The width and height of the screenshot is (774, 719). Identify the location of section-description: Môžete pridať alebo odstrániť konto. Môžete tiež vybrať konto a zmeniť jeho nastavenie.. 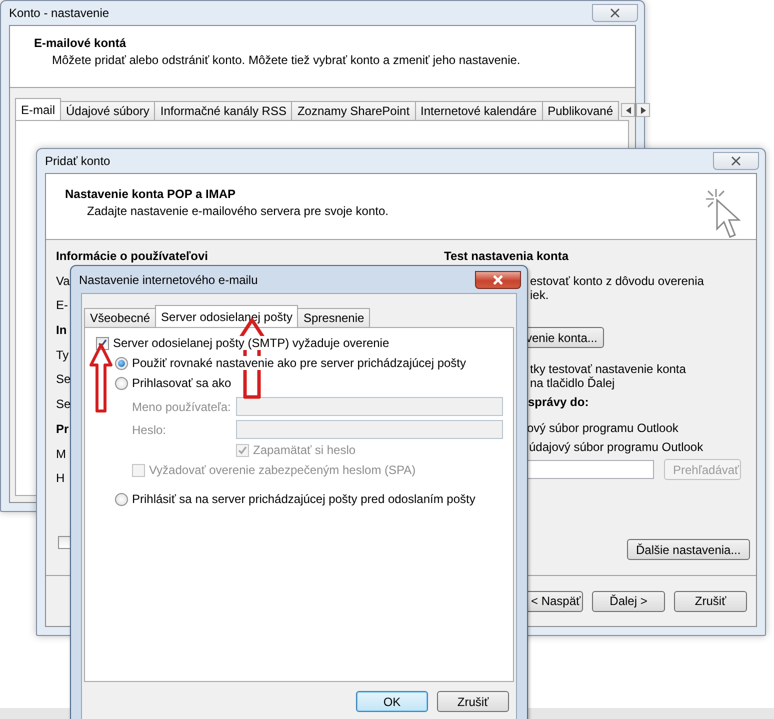
(285, 60).